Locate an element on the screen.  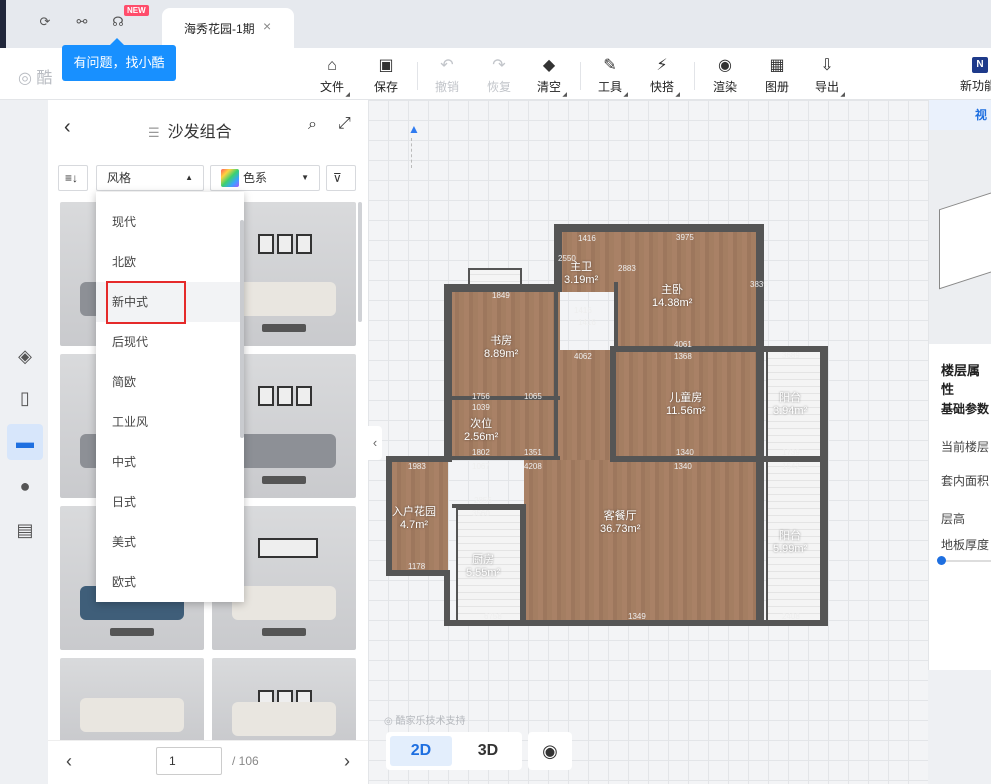
tab-title: 海秀花园-1期 is located at coordinates (219, 29).